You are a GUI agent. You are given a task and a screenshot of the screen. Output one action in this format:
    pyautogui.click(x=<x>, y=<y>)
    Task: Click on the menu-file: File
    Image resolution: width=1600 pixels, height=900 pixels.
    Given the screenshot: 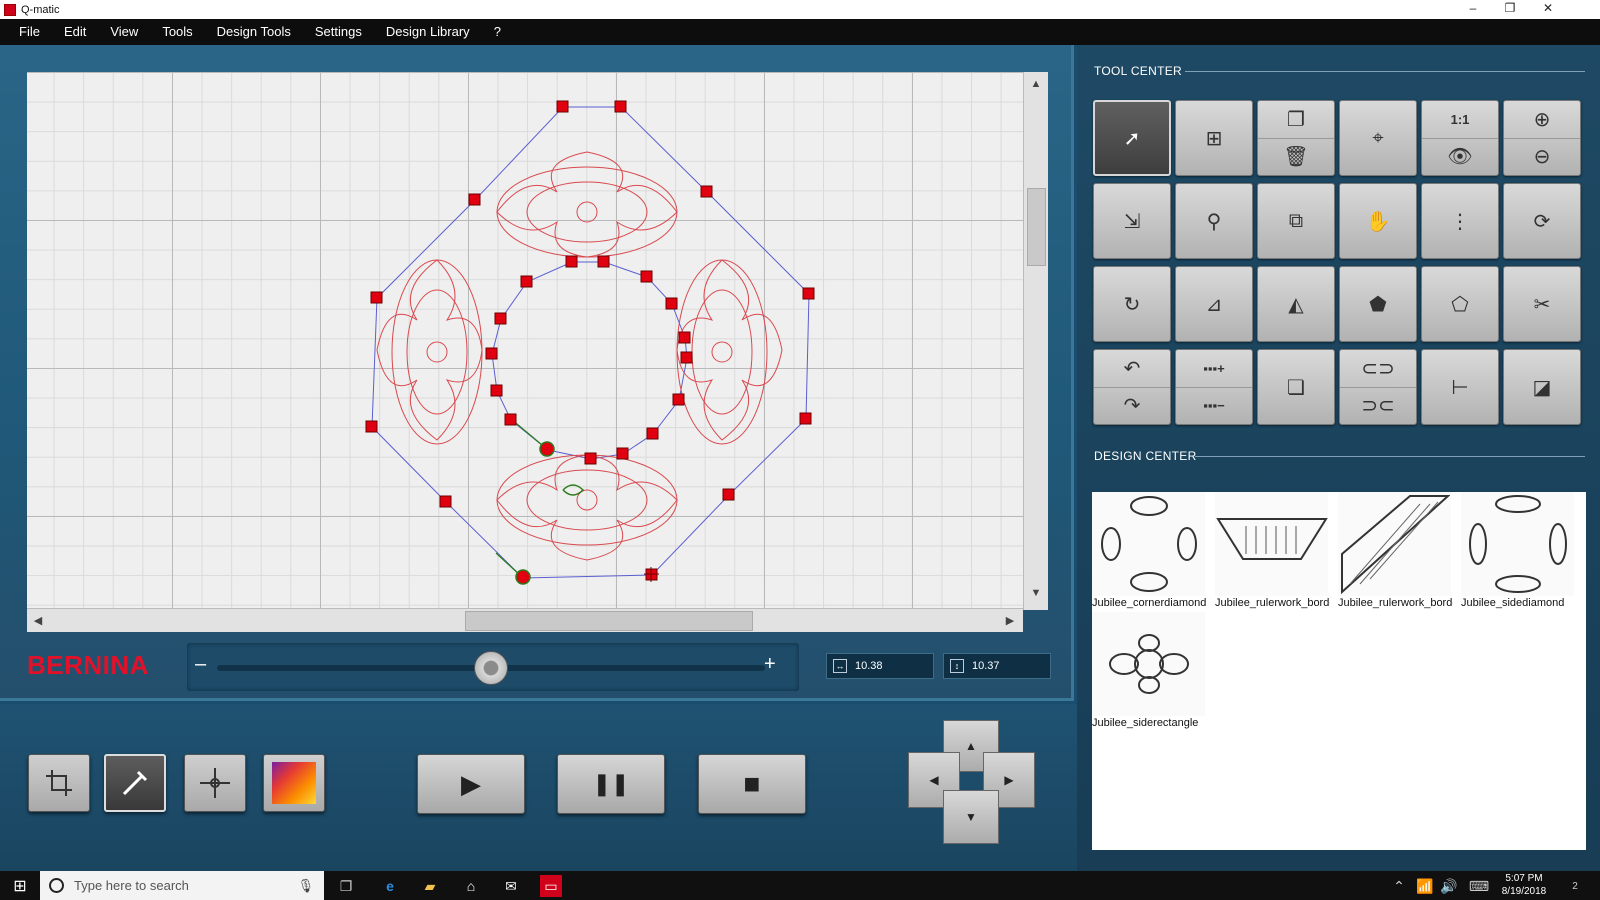 What is the action you would take?
    pyautogui.click(x=26, y=32)
    